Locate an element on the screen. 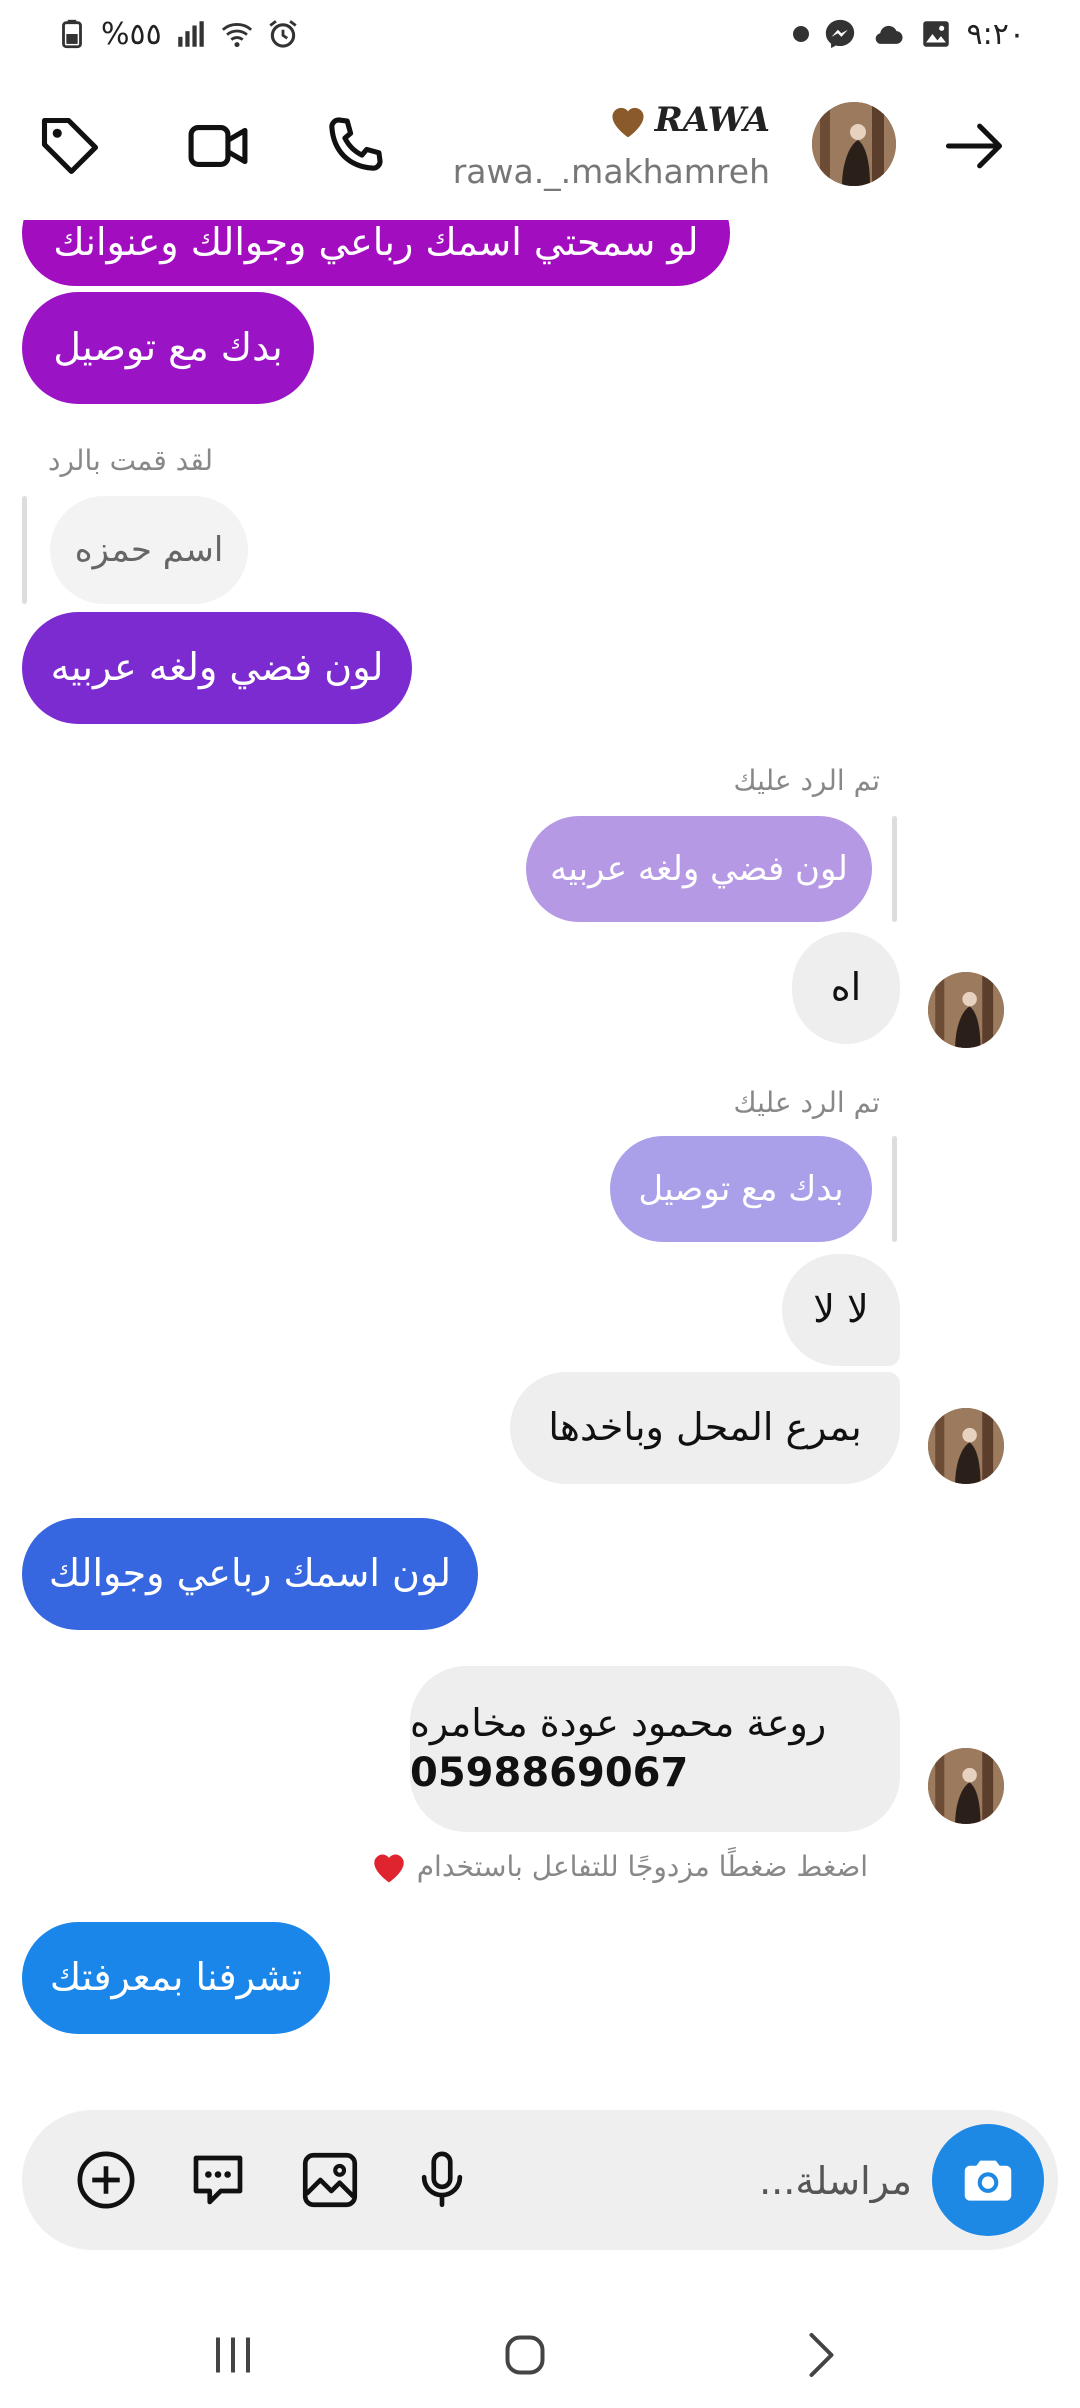 Image resolution: width=1080 pixels, height=2408 pixels. video-call-icon is located at coordinates (218, 146).